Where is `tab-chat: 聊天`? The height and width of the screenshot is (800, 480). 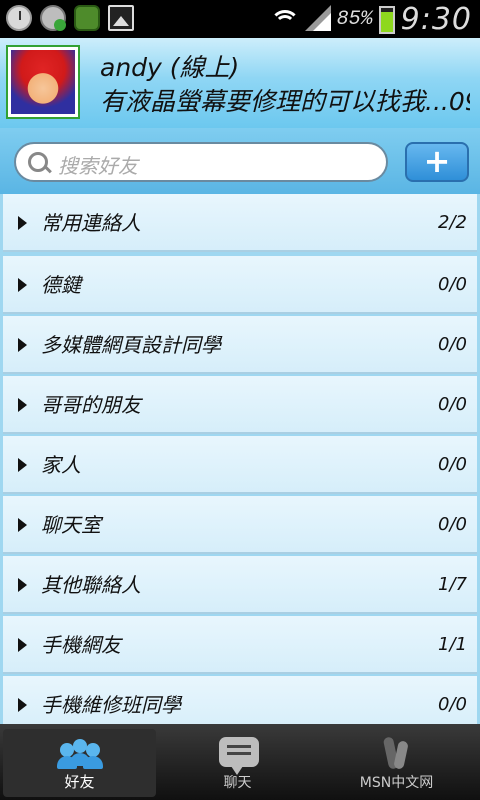
tab-chat: 聊天 is located at coordinates (237, 763).